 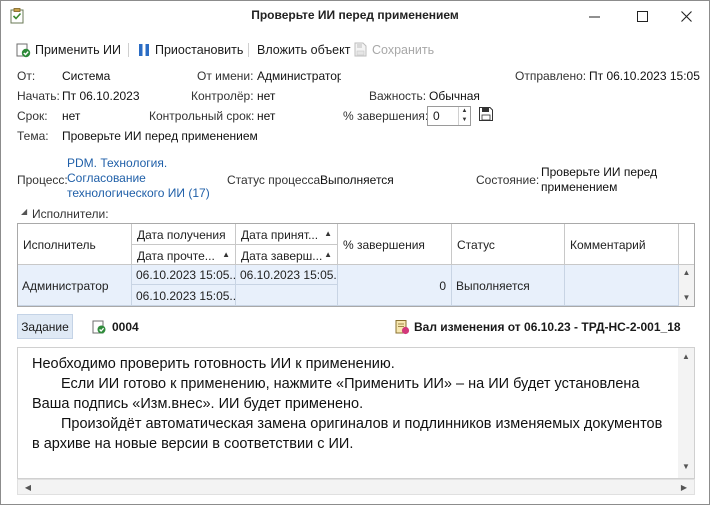 What do you see at coordinates (106, 178) in the screenshot?
I see `process-link-line2: Согласование` at bounding box center [106, 178].